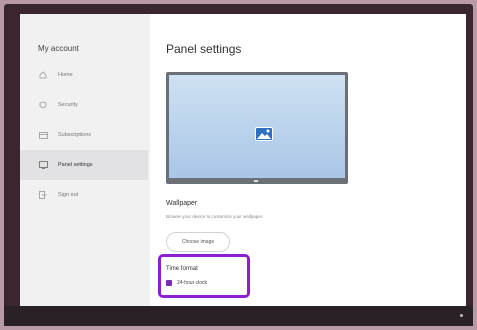 The height and width of the screenshot is (330, 477). What do you see at coordinates (256, 181) in the screenshot?
I see `monitor-stand-dot` at bounding box center [256, 181].